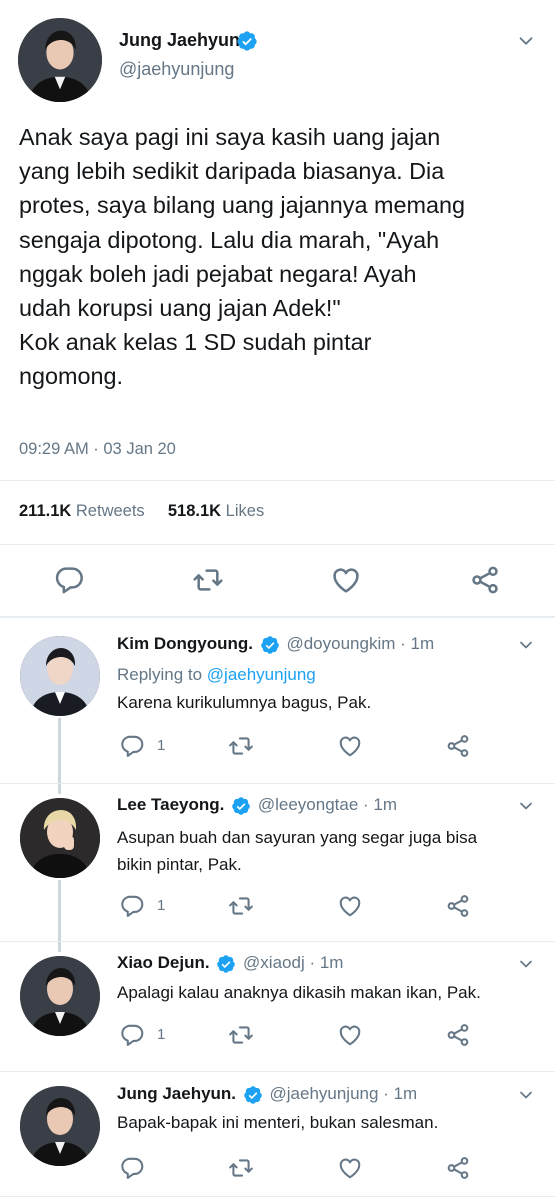 Image resolution: width=555 pixels, height=1200 pixels. What do you see at coordinates (179, 864) in the screenshot?
I see `reply-text-line: bikin pintar, Pak.` at bounding box center [179, 864].